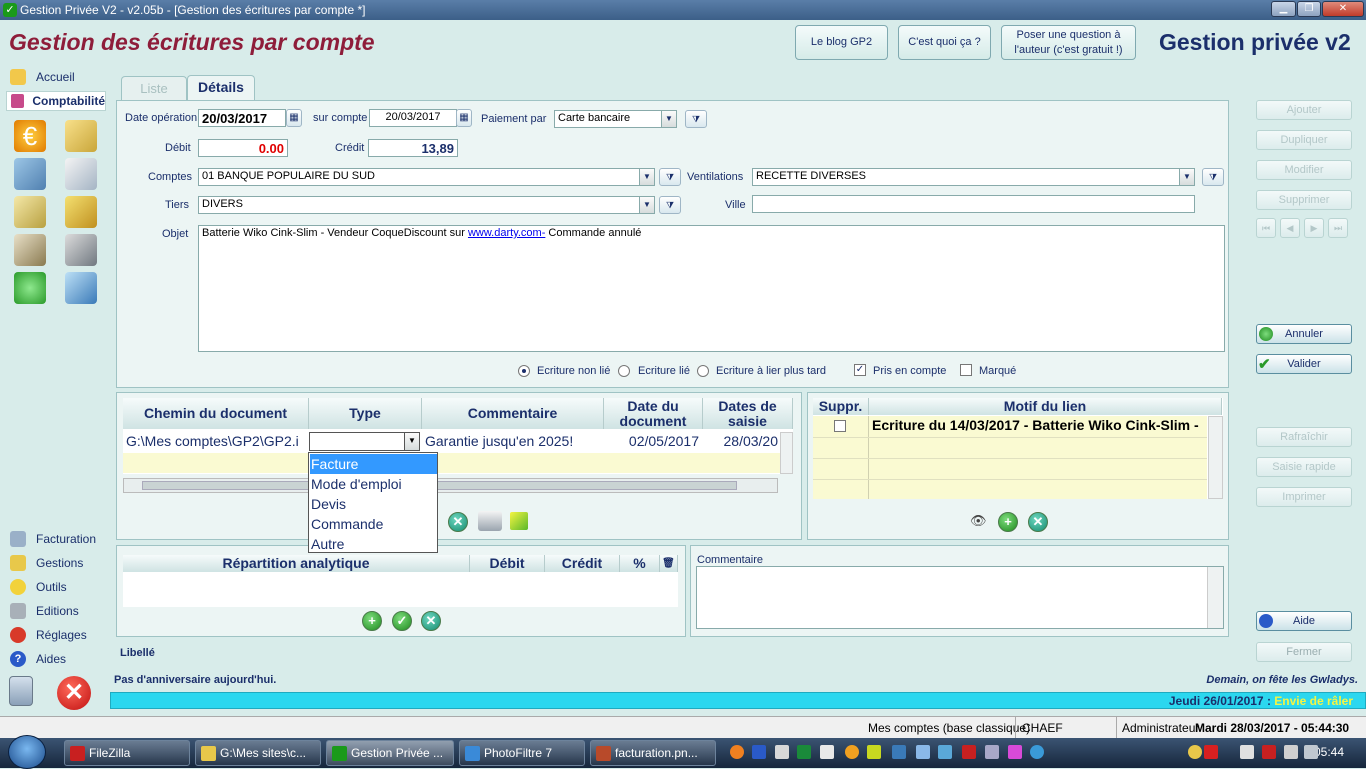 The width and height of the screenshot is (1366, 769). I want to click on sidebar-item-accueil: Accueil, so click(42, 77).